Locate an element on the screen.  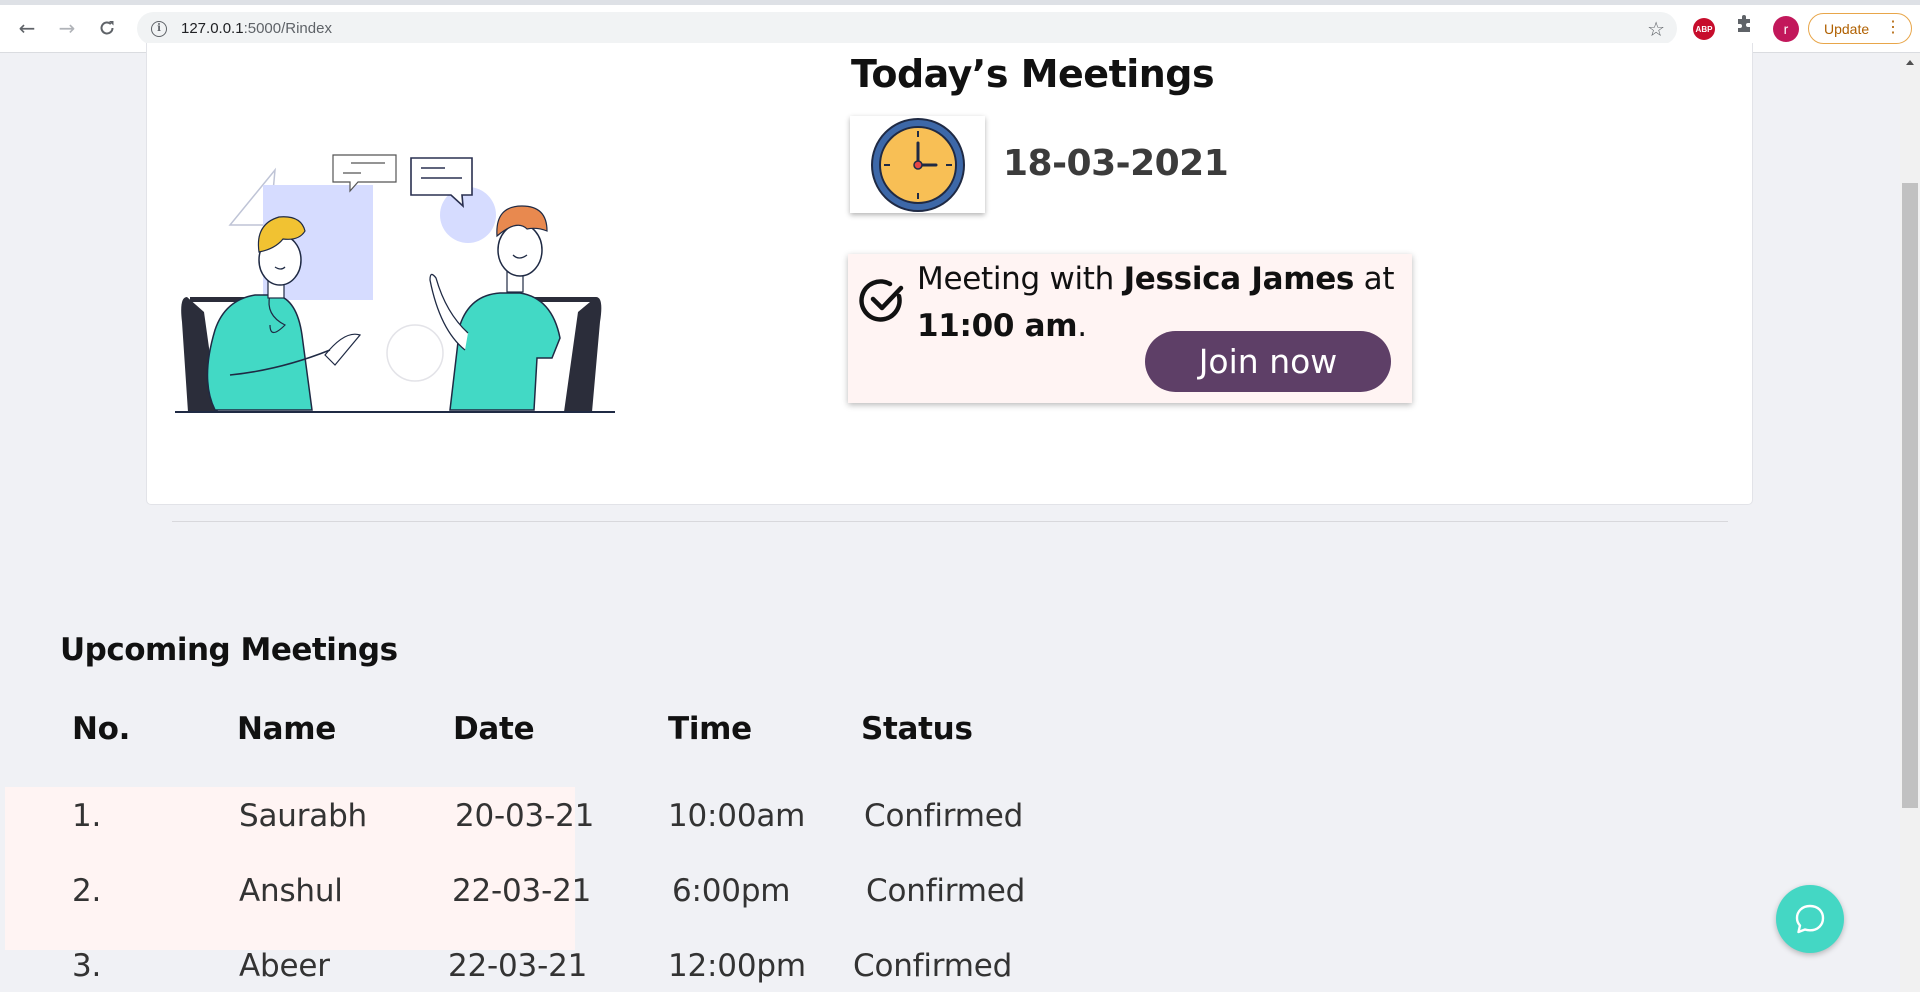
header-time: Time is located at coordinates (710, 729).